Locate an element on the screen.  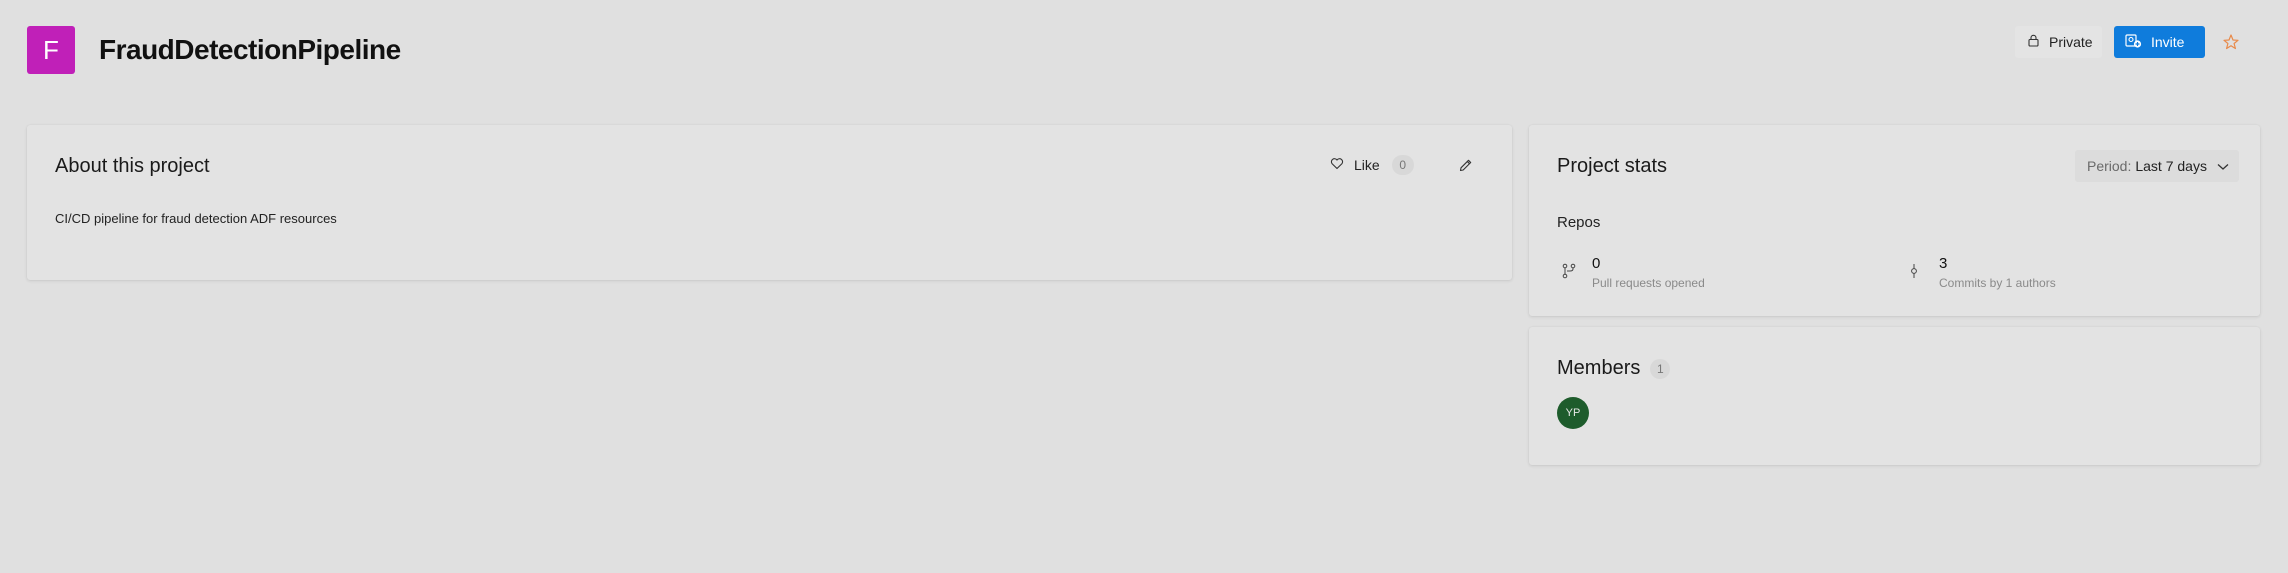
pull-request-icon is located at coordinates (1577, 272).